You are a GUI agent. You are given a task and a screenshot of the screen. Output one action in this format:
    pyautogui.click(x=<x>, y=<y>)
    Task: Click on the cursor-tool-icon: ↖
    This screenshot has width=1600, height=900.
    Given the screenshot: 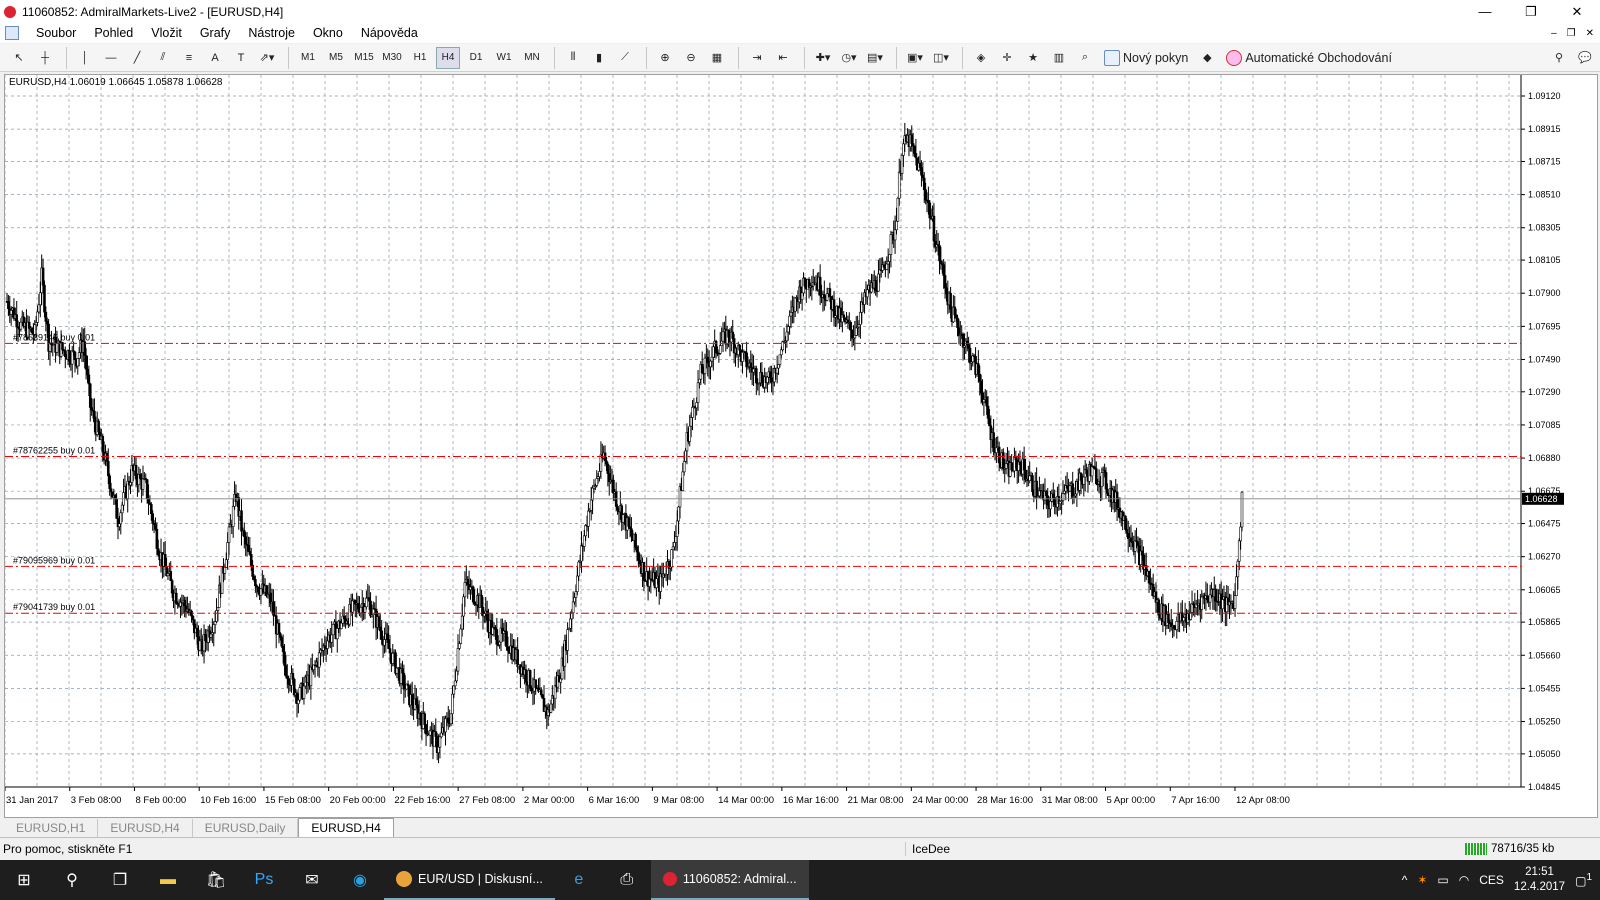 What is the action you would take?
    pyautogui.click(x=19, y=58)
    